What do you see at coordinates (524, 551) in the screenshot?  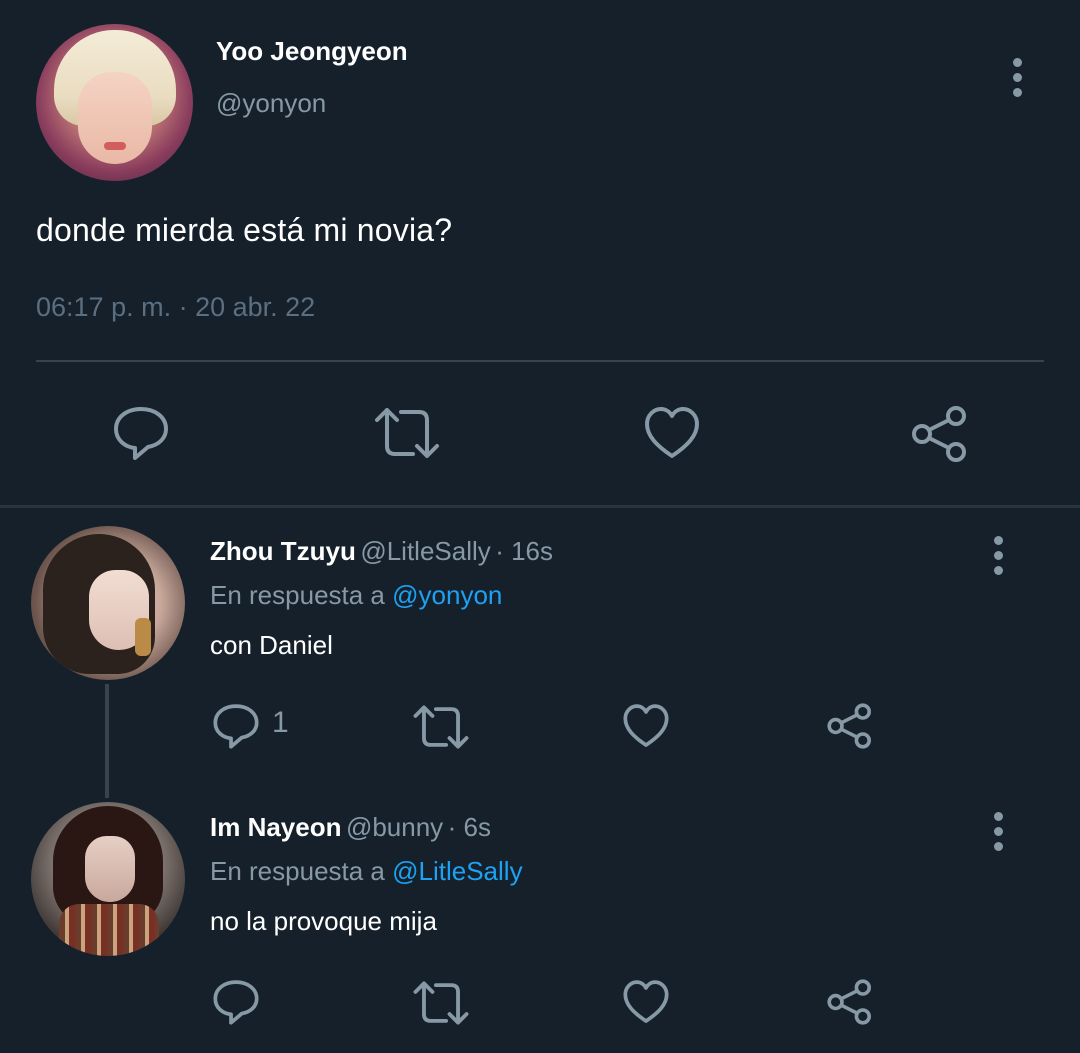 I see `reply-time: · 16s` at bounding box center [524, 551].